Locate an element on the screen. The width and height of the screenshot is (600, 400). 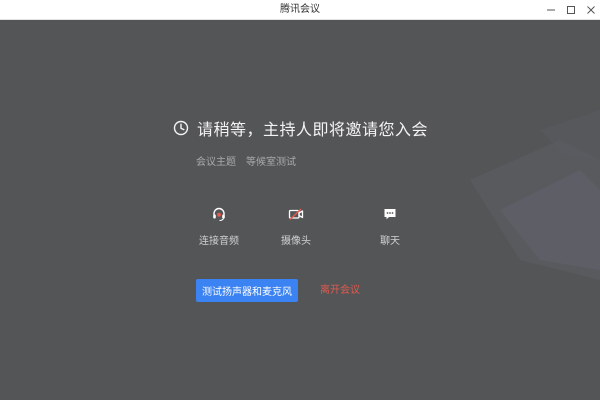
minimize-icon is located at coordinates (551, 10).